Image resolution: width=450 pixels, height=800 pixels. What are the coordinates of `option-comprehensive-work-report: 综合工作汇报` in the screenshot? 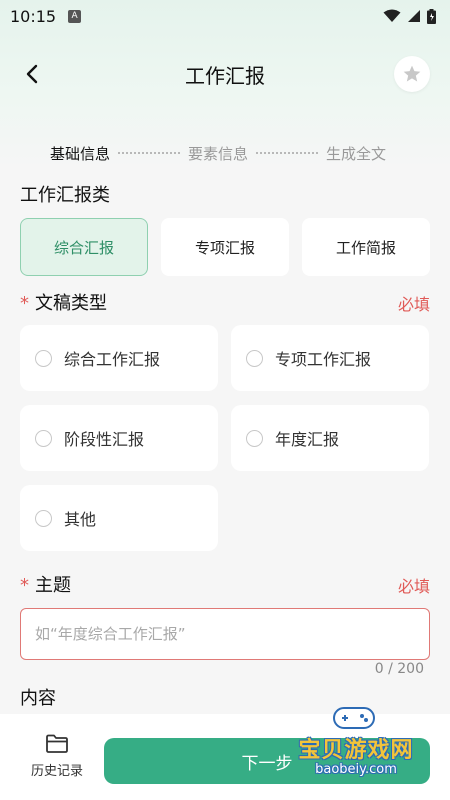 It's located at (119, 358).